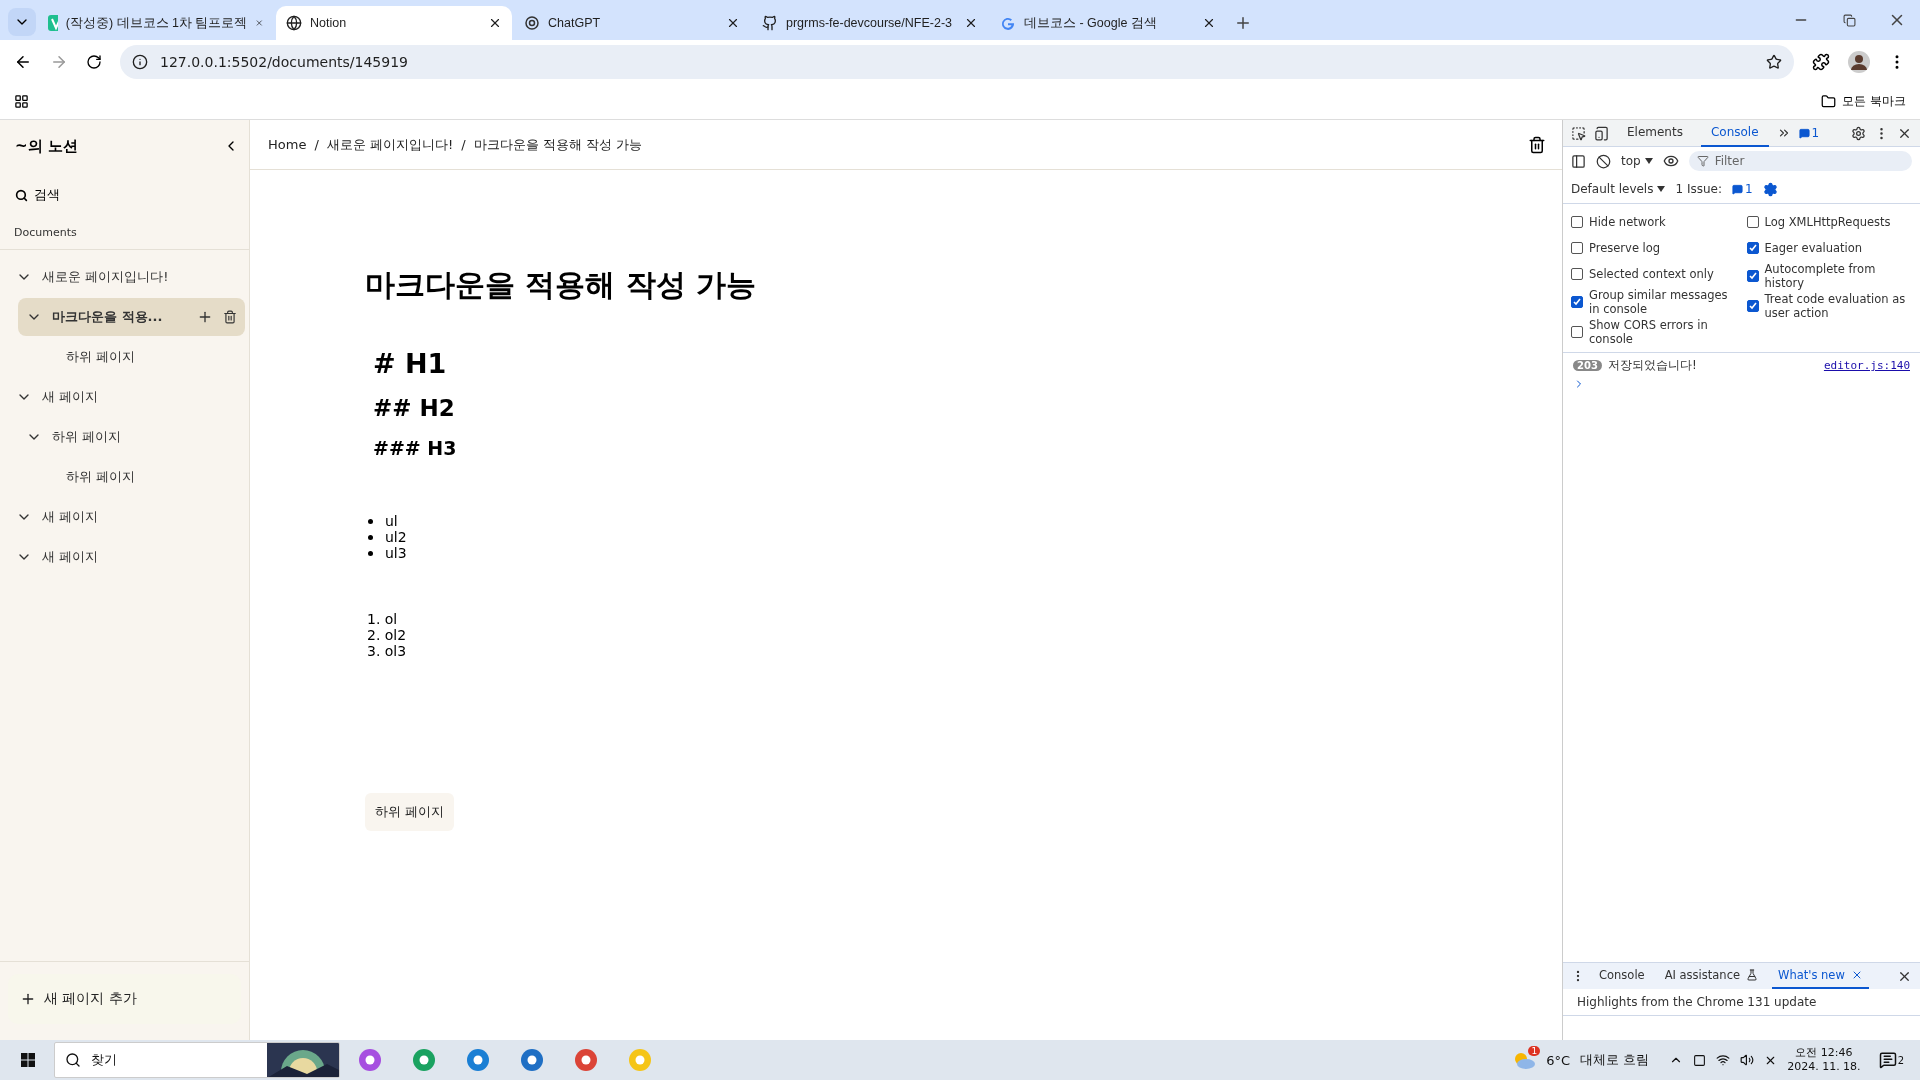 The width and height of the screenshot is (1920, 1080). Describe the element at coordinates (1829, 306) in the screenshot. I see `setting-checkbox: Treat code evaluation as user action` at that location.